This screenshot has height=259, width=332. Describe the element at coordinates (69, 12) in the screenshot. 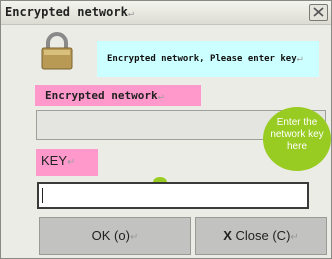

I see `window-title: Encrypted network↵` at that location.